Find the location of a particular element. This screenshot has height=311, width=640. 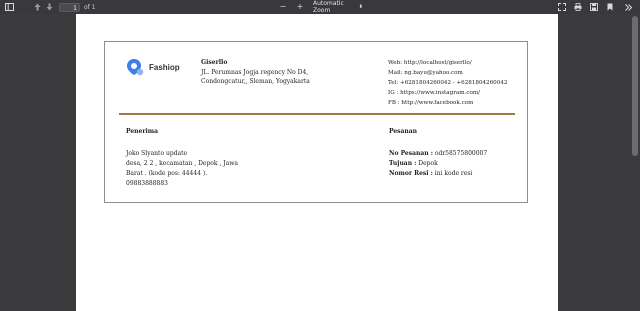

company-name: Giserllo is located at coordinates (214, 62).